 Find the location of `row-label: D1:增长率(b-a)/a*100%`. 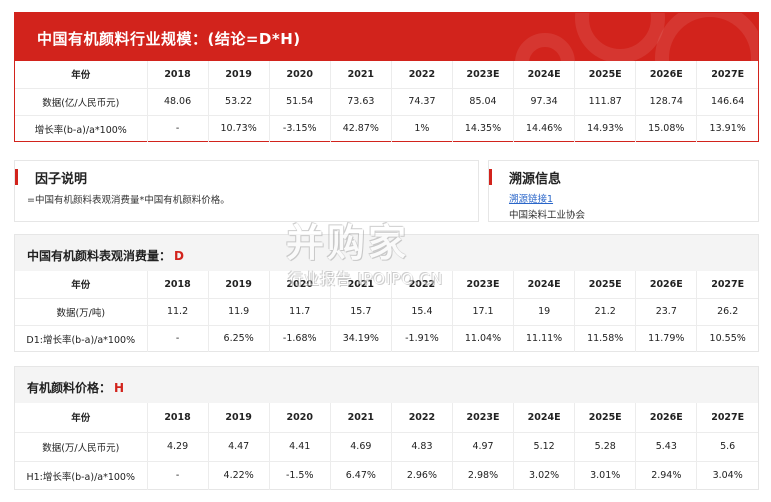

row-label: D1:增长率(b-a)/a*100% is located at coordinates (81, 338).